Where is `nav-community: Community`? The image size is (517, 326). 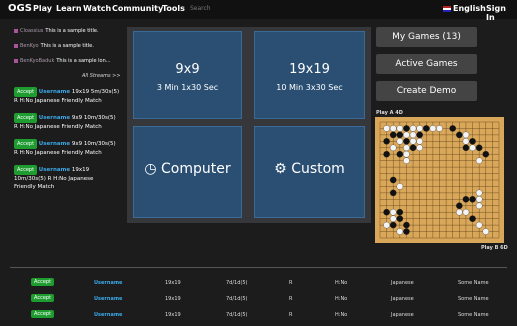 nav-community: Community is located at coordinates (137, 8).